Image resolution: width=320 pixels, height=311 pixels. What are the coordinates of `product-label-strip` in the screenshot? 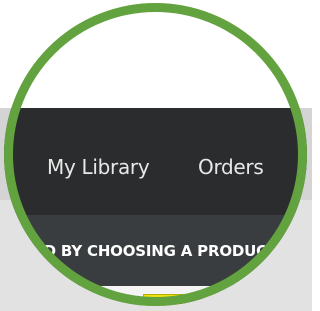 It's located at (178, 301).